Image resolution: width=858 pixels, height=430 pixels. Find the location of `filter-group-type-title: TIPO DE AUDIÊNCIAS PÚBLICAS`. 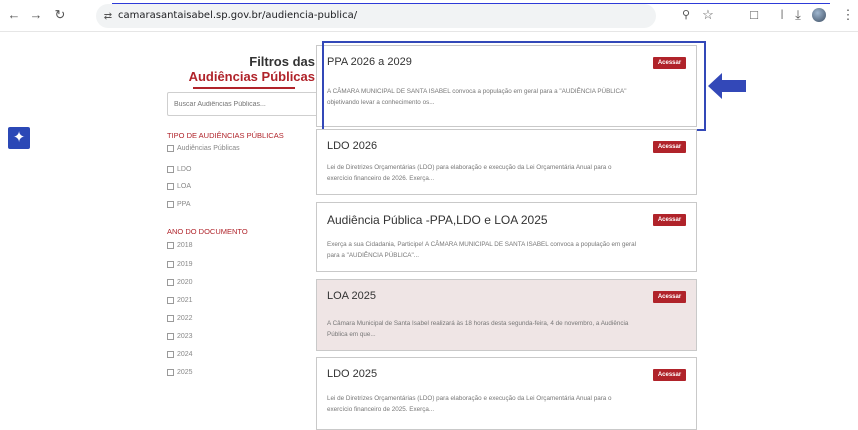

filter-group-type-title: TIPO DE AUDIÊNCIAS PÚBLICAS is located at coordinates (225, 135).